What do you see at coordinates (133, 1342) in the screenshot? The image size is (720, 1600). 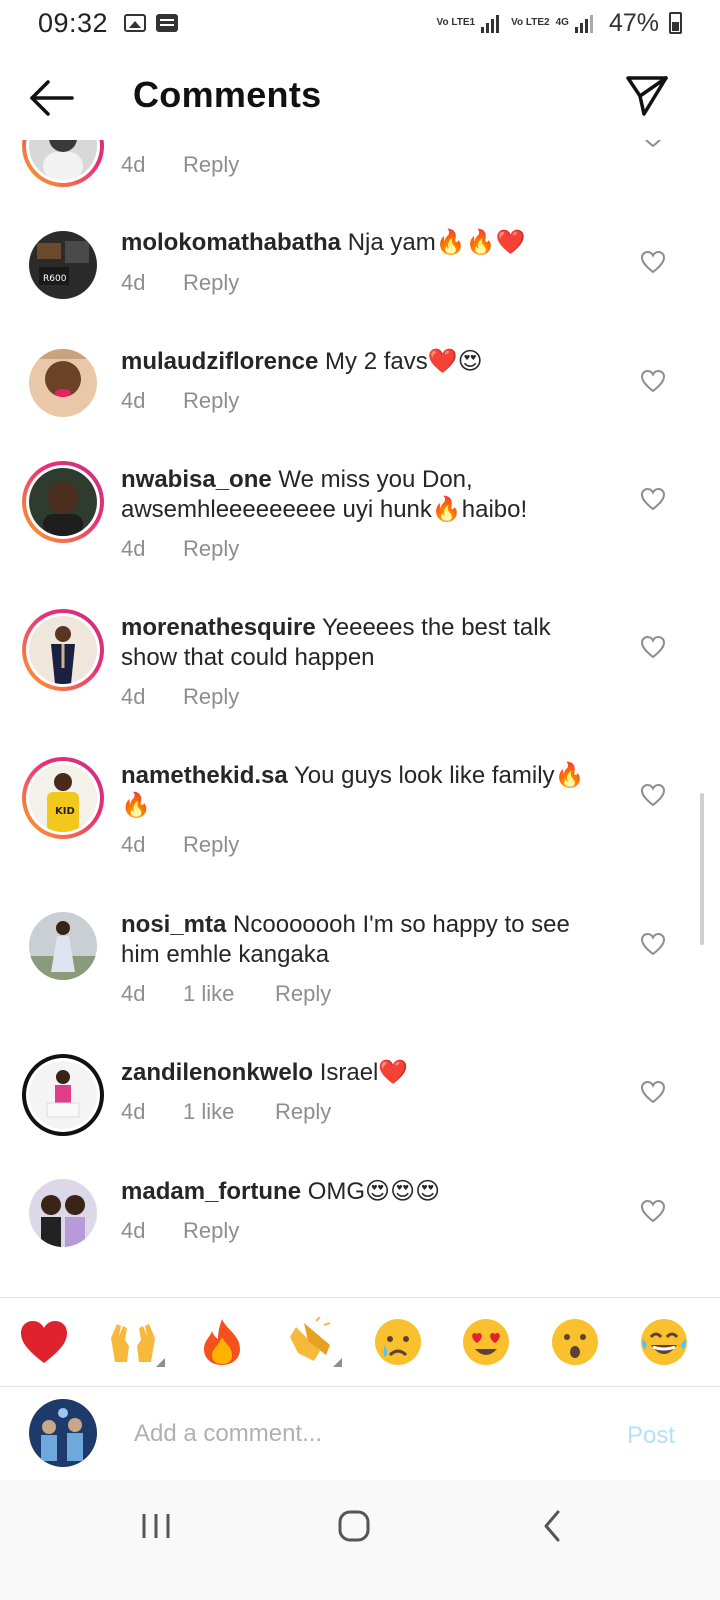 I see `emoji-button-raised-hands` at bounding box center [133, 1342].